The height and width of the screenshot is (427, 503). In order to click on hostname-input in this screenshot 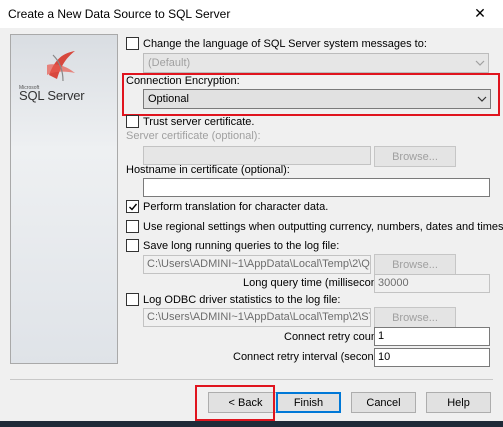, I will do `click(316, 187)`.